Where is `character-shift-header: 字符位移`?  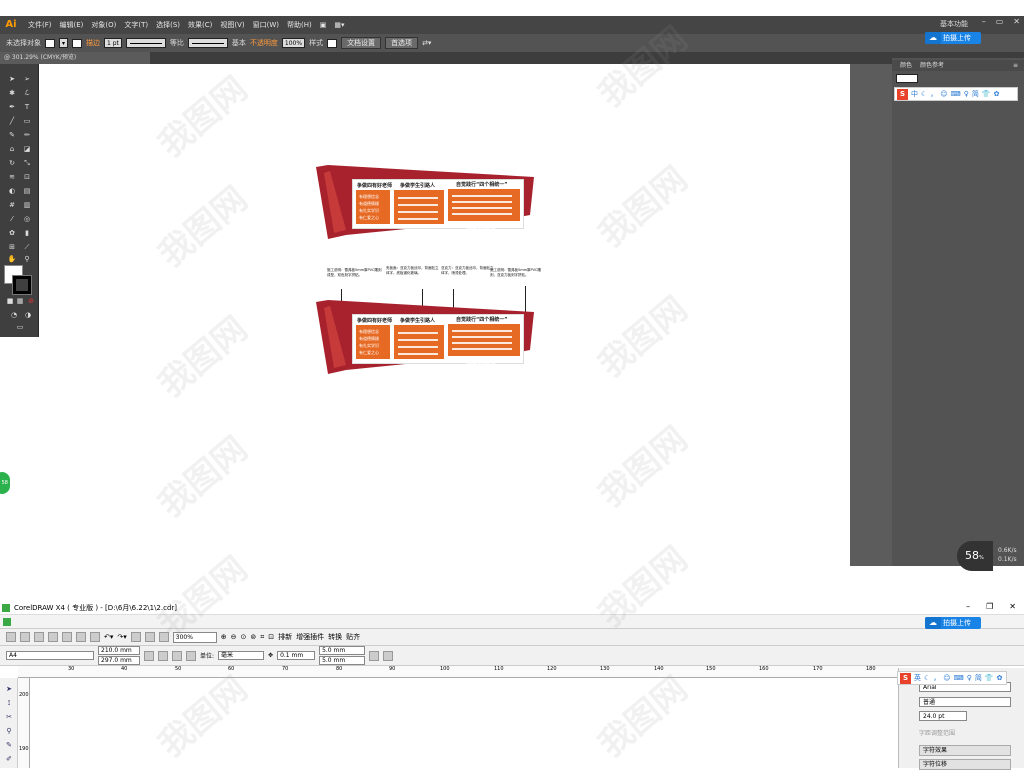 character-shift-header: 字符位移 is located at coordinates (965, 764).